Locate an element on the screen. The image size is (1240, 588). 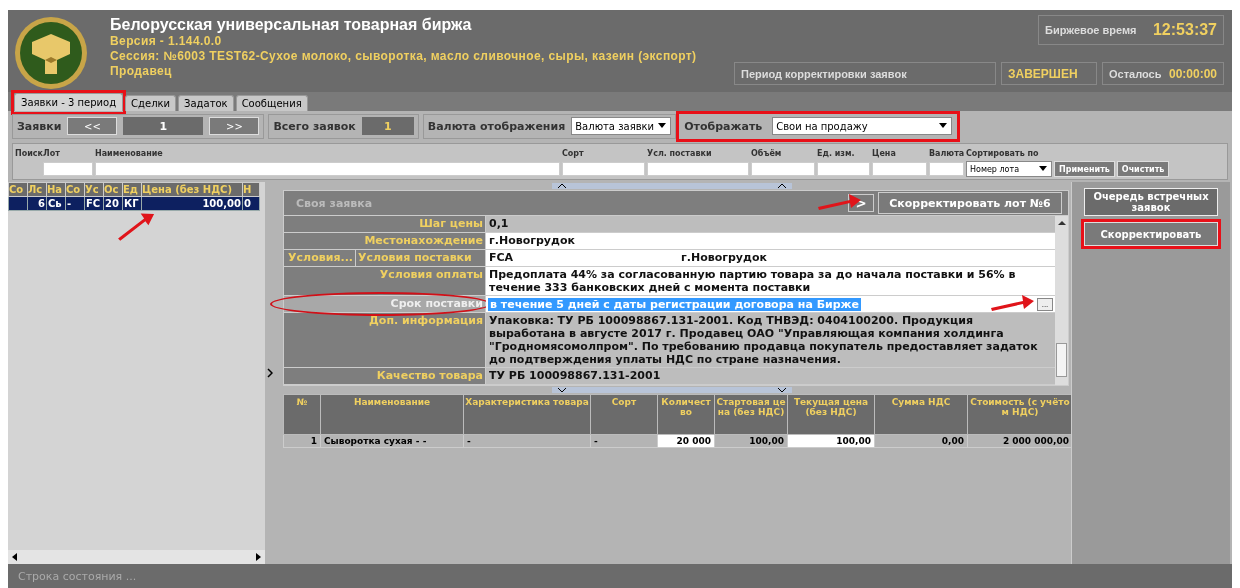
column-header: Количество is located at coordinates (686, 414).